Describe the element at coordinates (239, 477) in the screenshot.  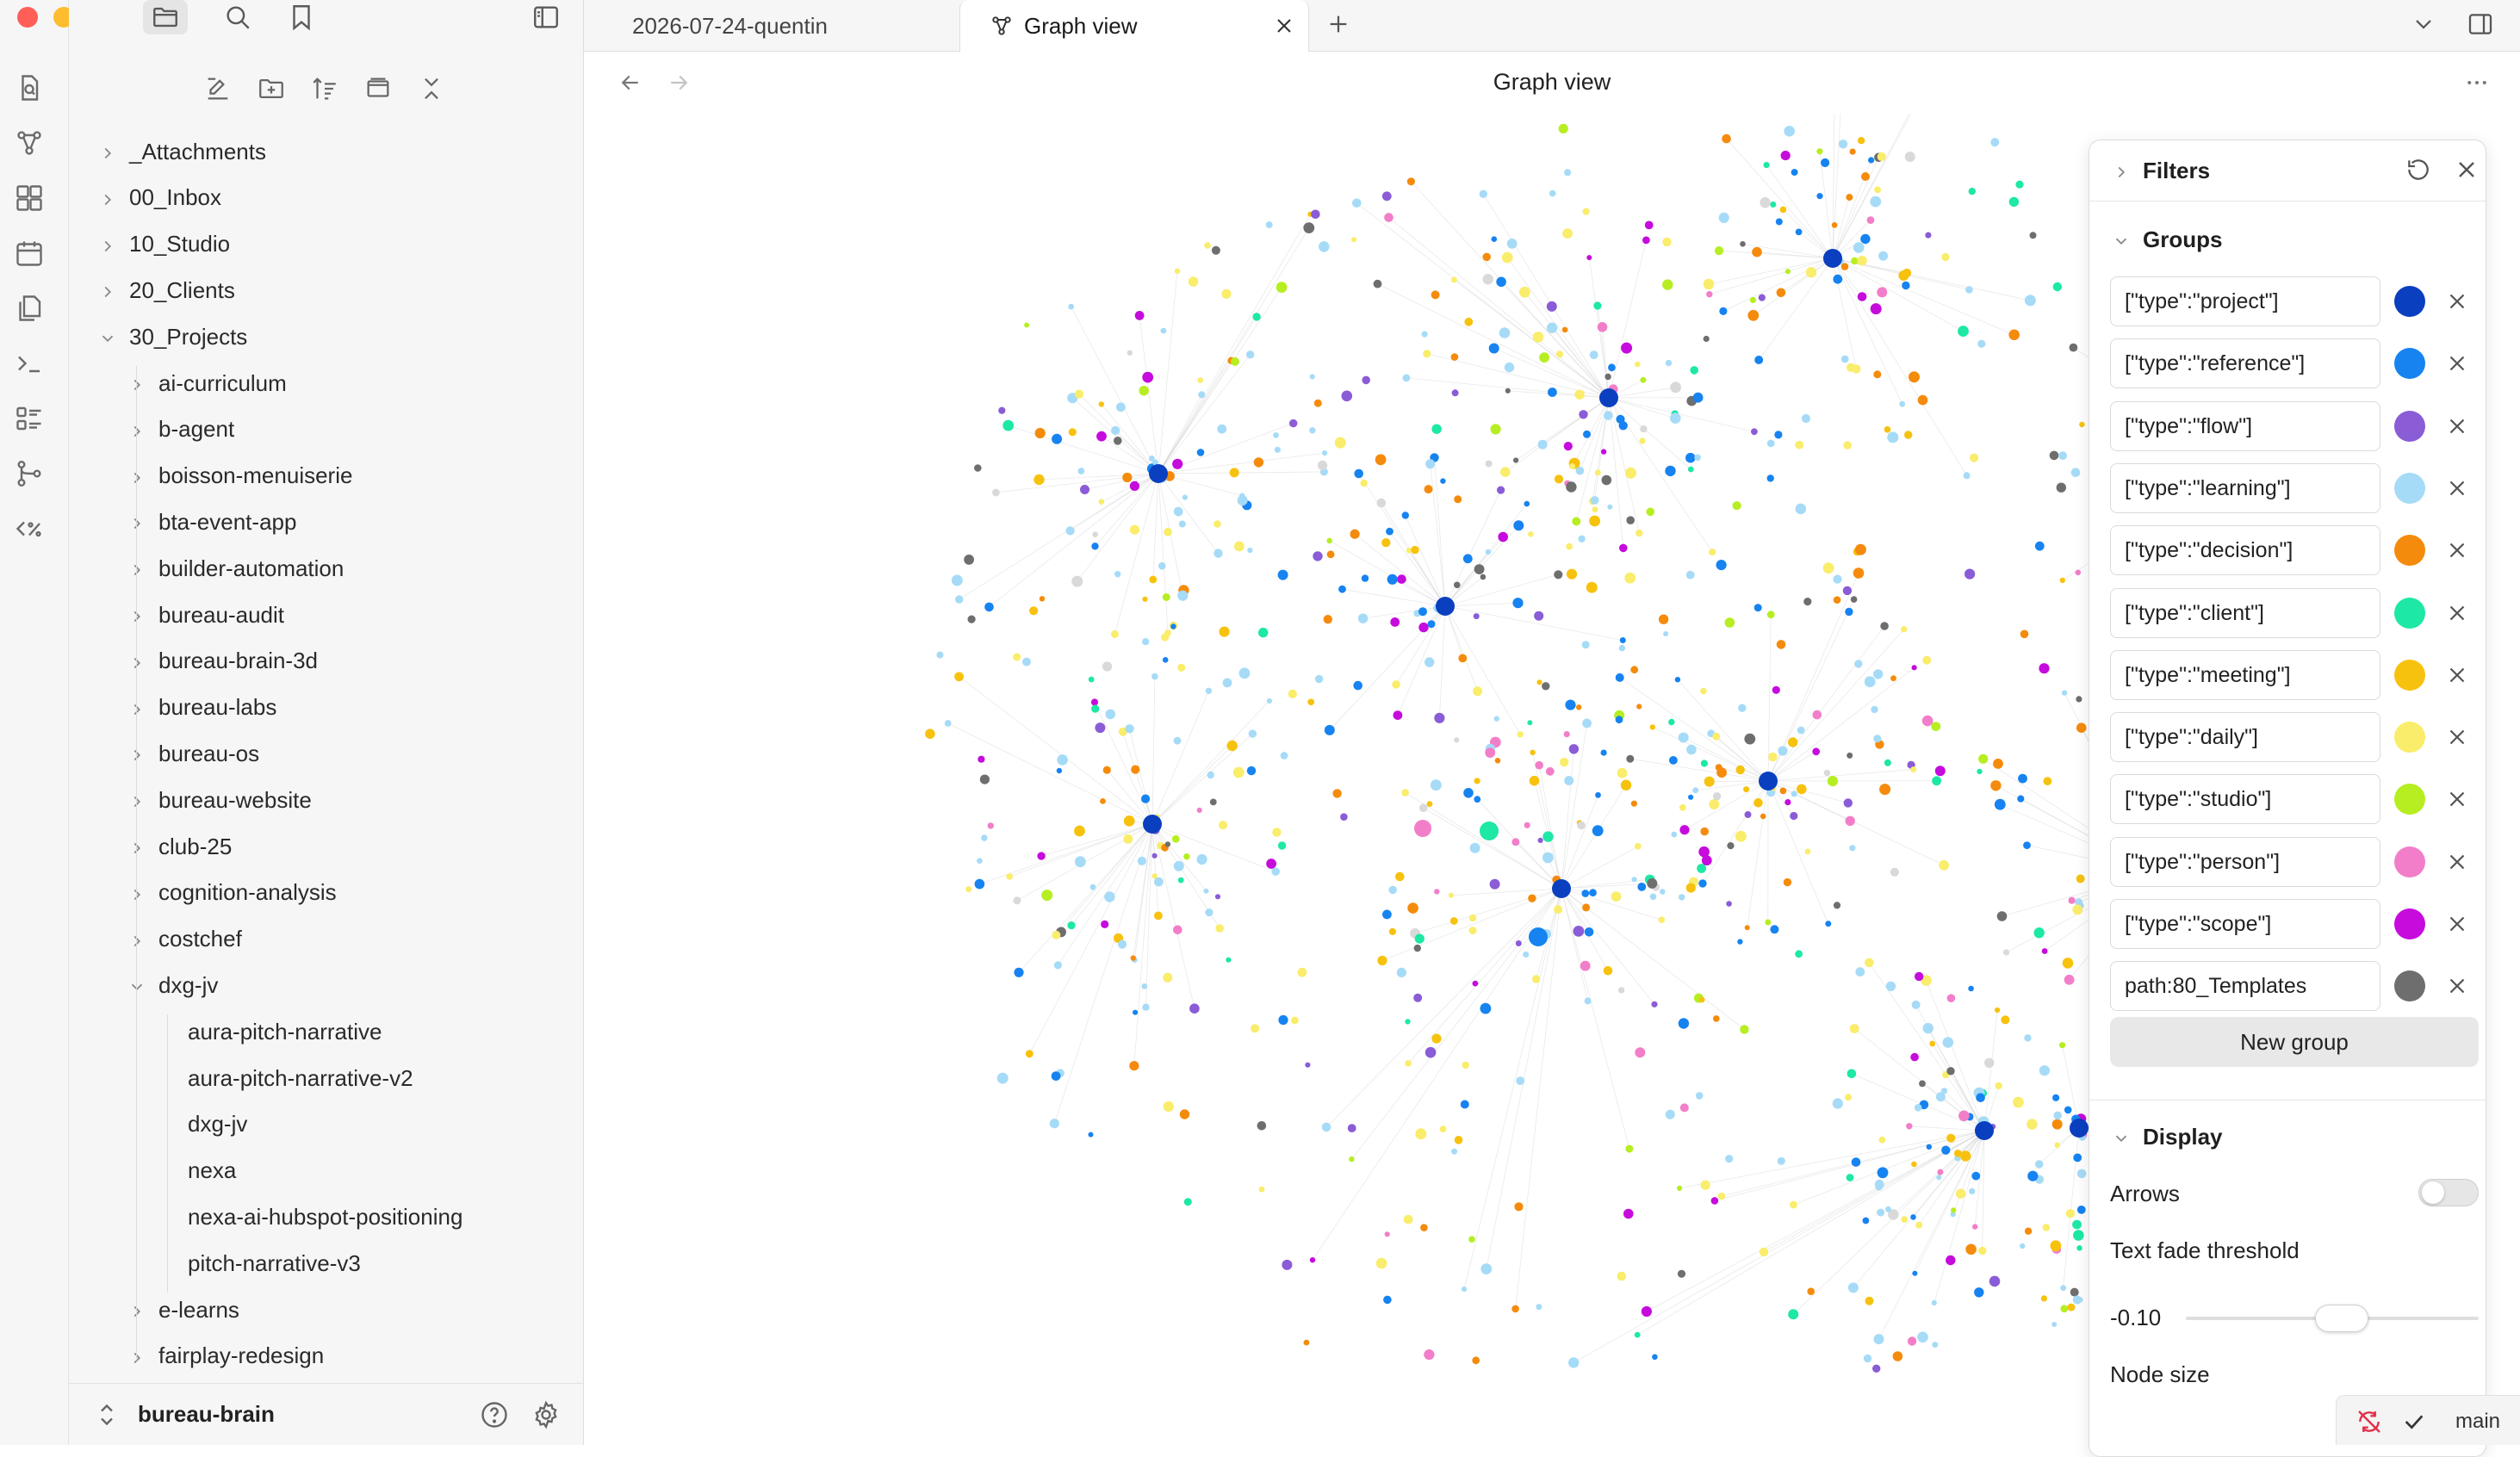
I see `folder-item: boisson-menuiserie` at that location.